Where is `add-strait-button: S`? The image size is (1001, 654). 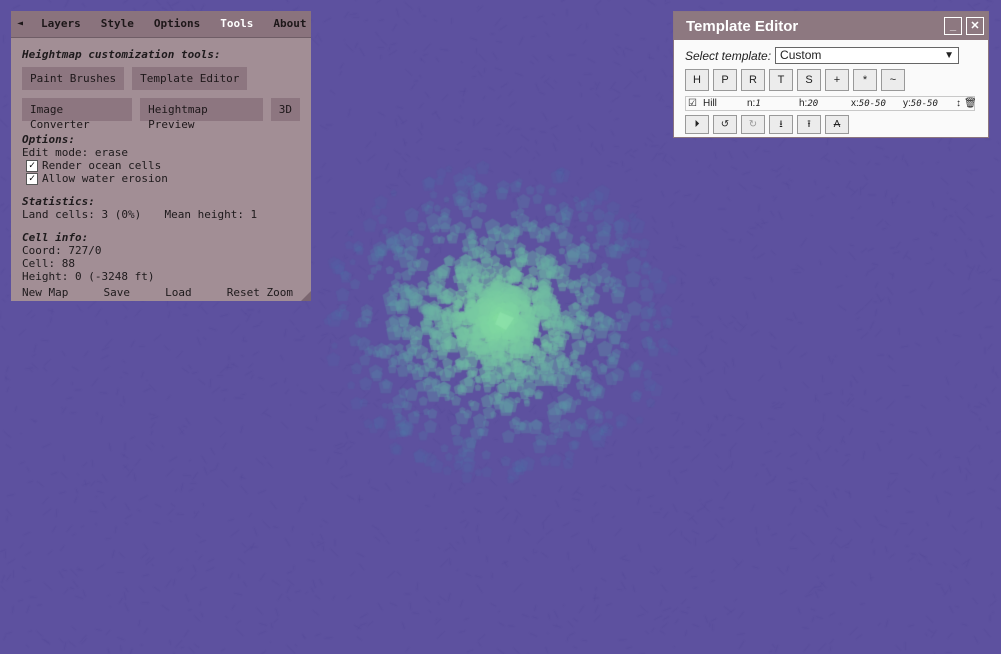 add-strait-button: S is located at coordinates (809, 80).